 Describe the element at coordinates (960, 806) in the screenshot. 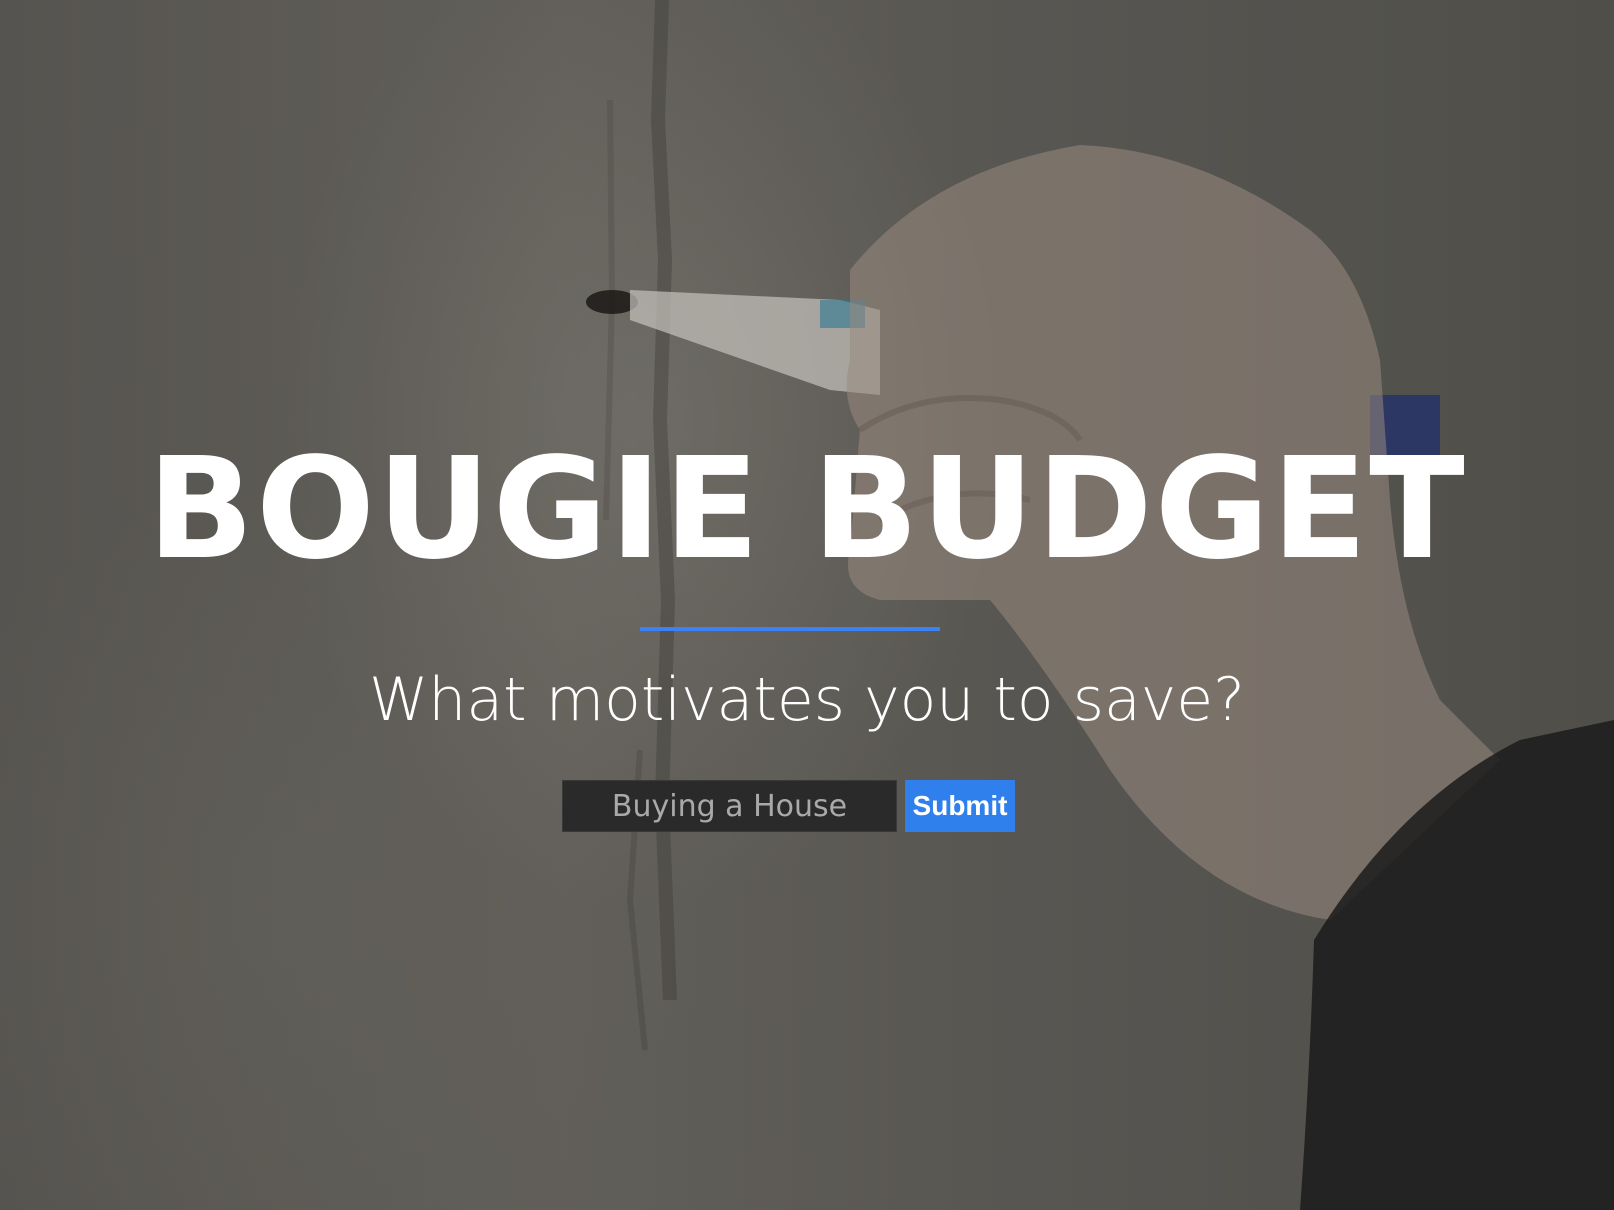

I see `submit-button: Submit` at that location.